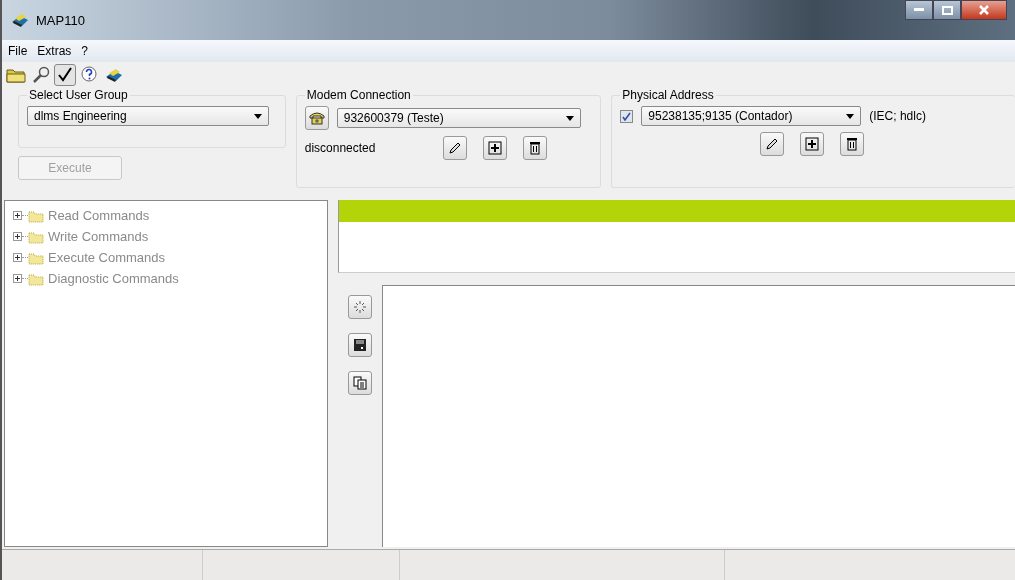  Describe the element at coordinates (20, 20) in the screenshot. I see `app-icon` at that location.